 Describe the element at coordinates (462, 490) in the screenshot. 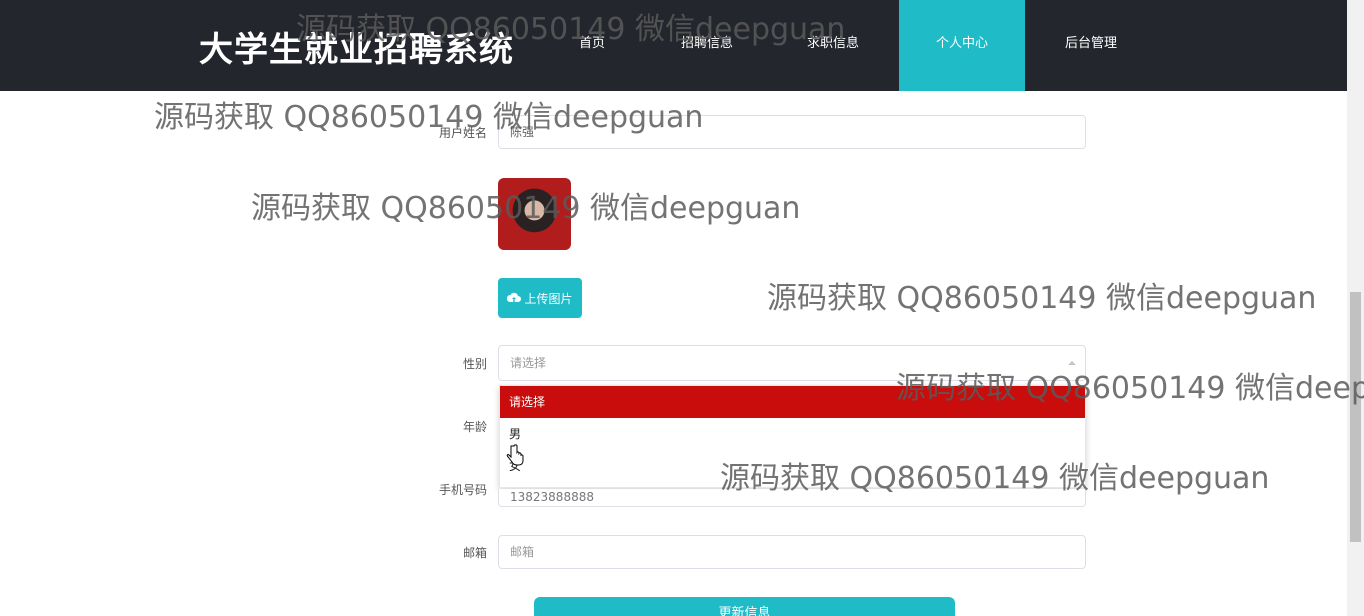

I see `phone-label: 手机号码` at that location.